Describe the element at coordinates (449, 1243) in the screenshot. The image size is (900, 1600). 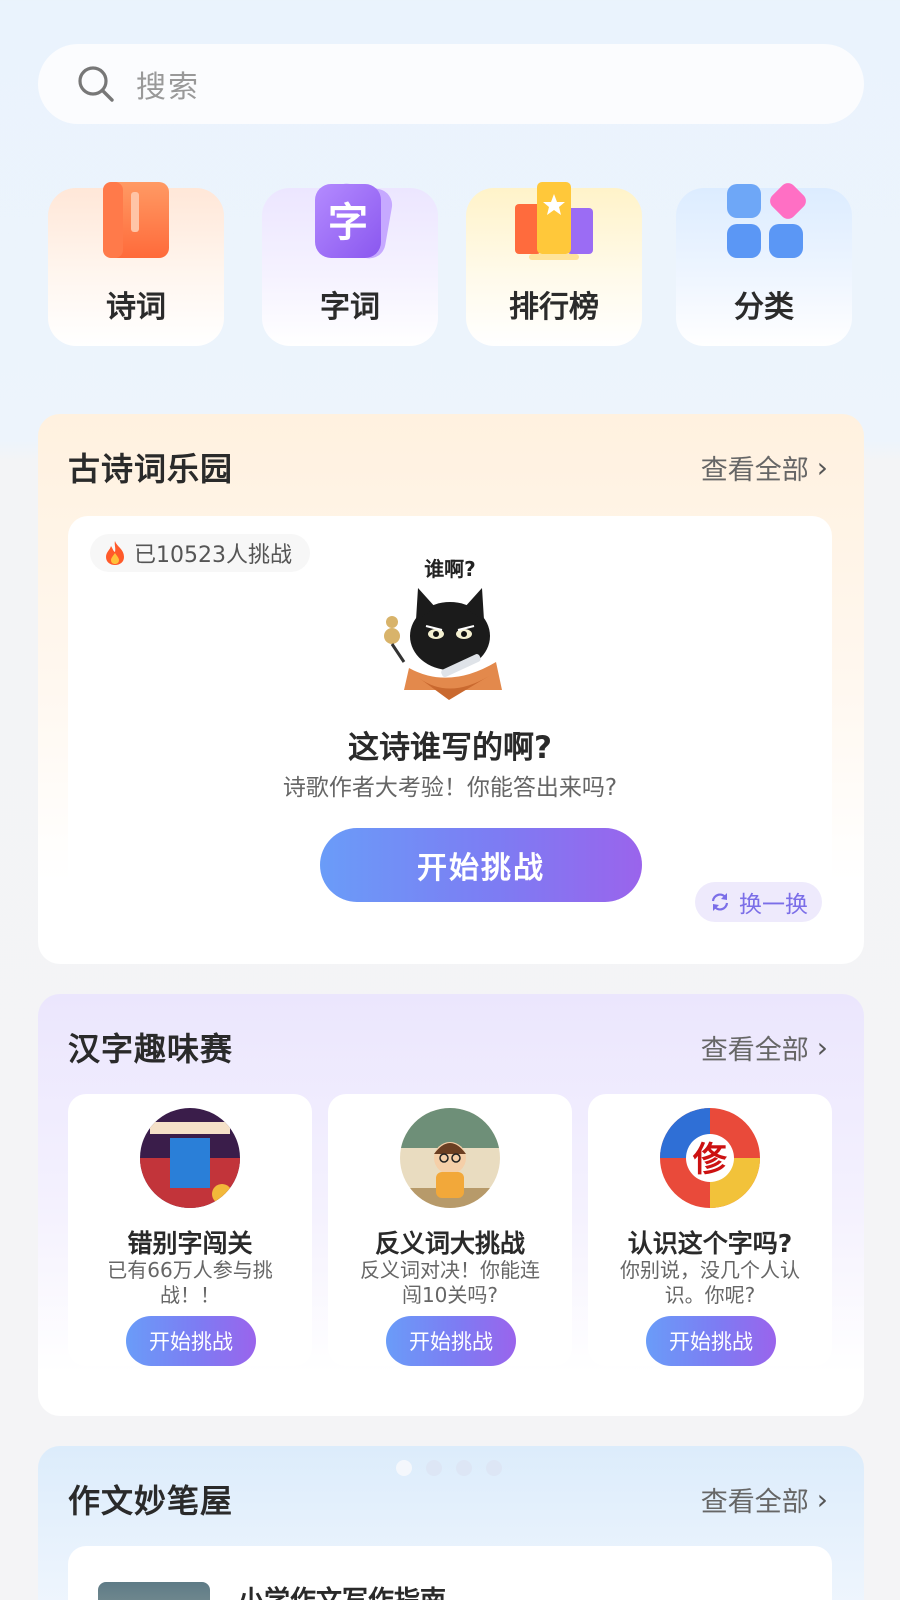
I see `game-title: 反义词大挑战` at that location.